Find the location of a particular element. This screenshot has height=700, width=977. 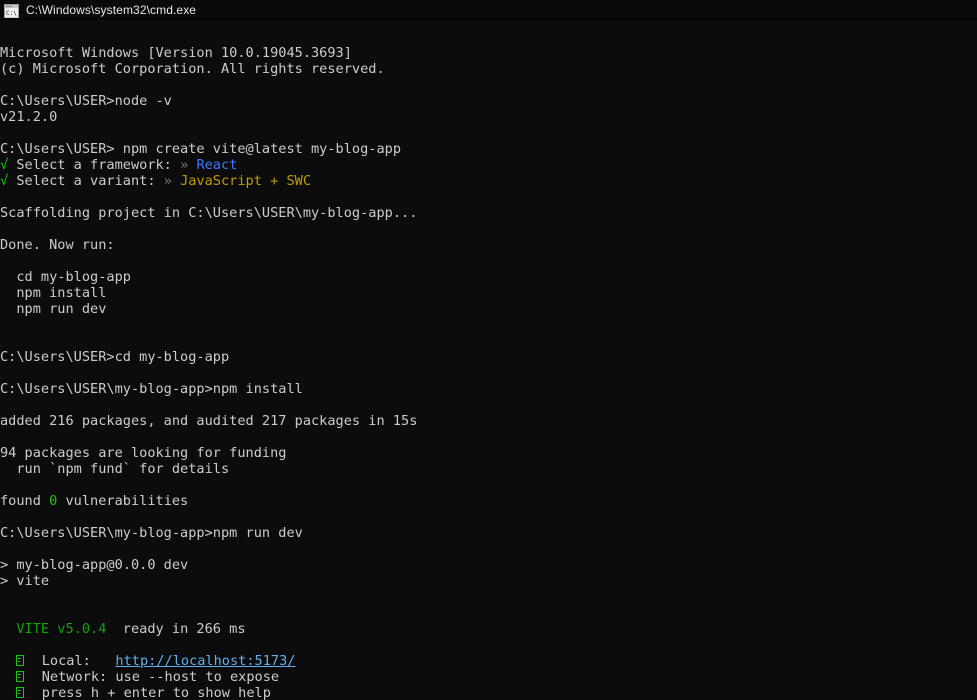

console-text: Select a framework: is located at coordinates (94, 165).